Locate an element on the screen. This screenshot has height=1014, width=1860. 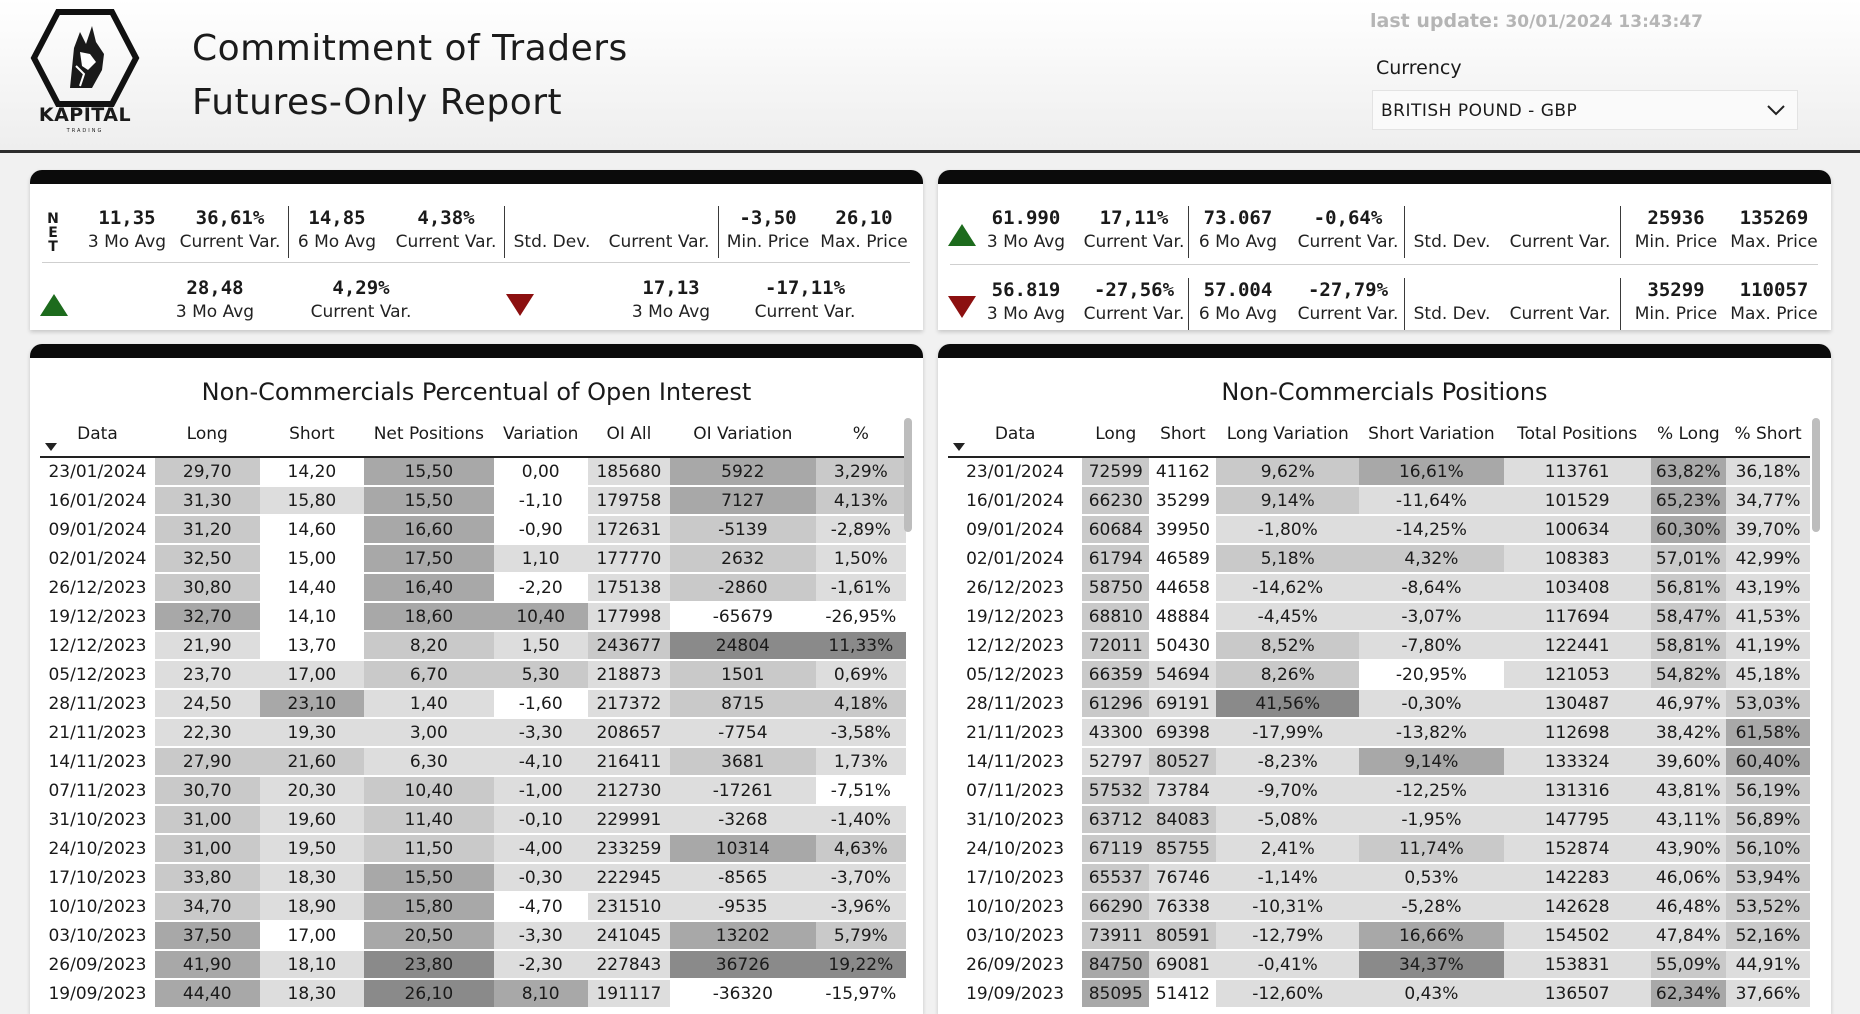
kapital-logo: KAPITAL TRADING is located at coordinates (85, 72).